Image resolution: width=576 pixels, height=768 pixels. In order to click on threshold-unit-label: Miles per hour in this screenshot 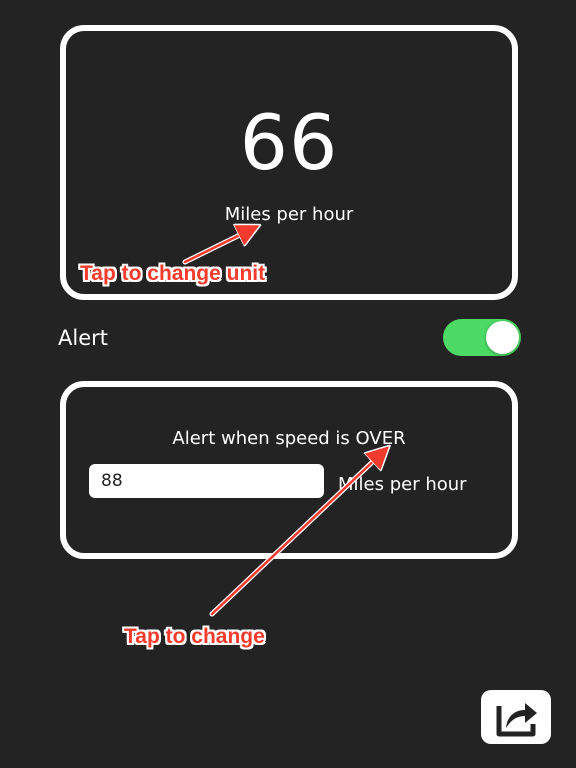, I will do `click(402, 484)`.